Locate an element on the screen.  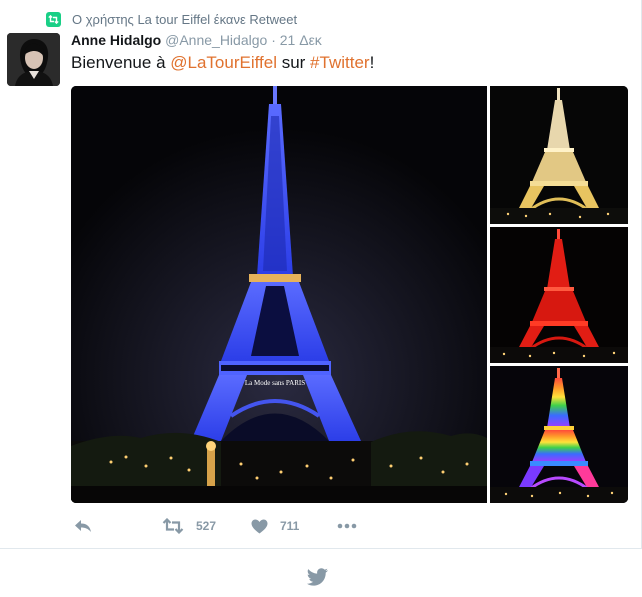
more-button is located at coordinates (347, 526).